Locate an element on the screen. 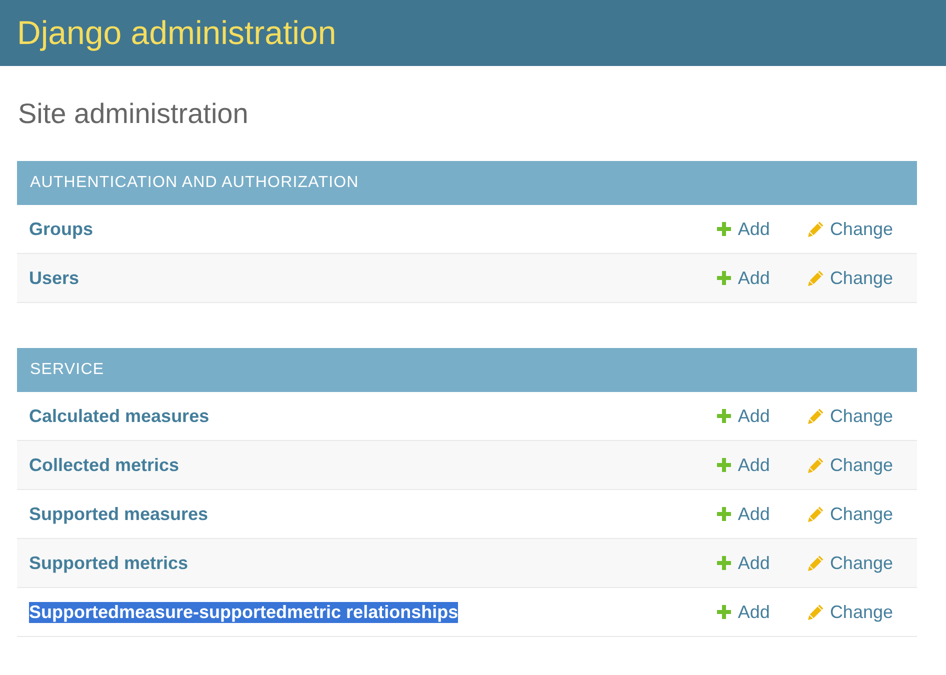 The image size is (946, 675). site-title: Django administration is located at coordinates (176, 33).